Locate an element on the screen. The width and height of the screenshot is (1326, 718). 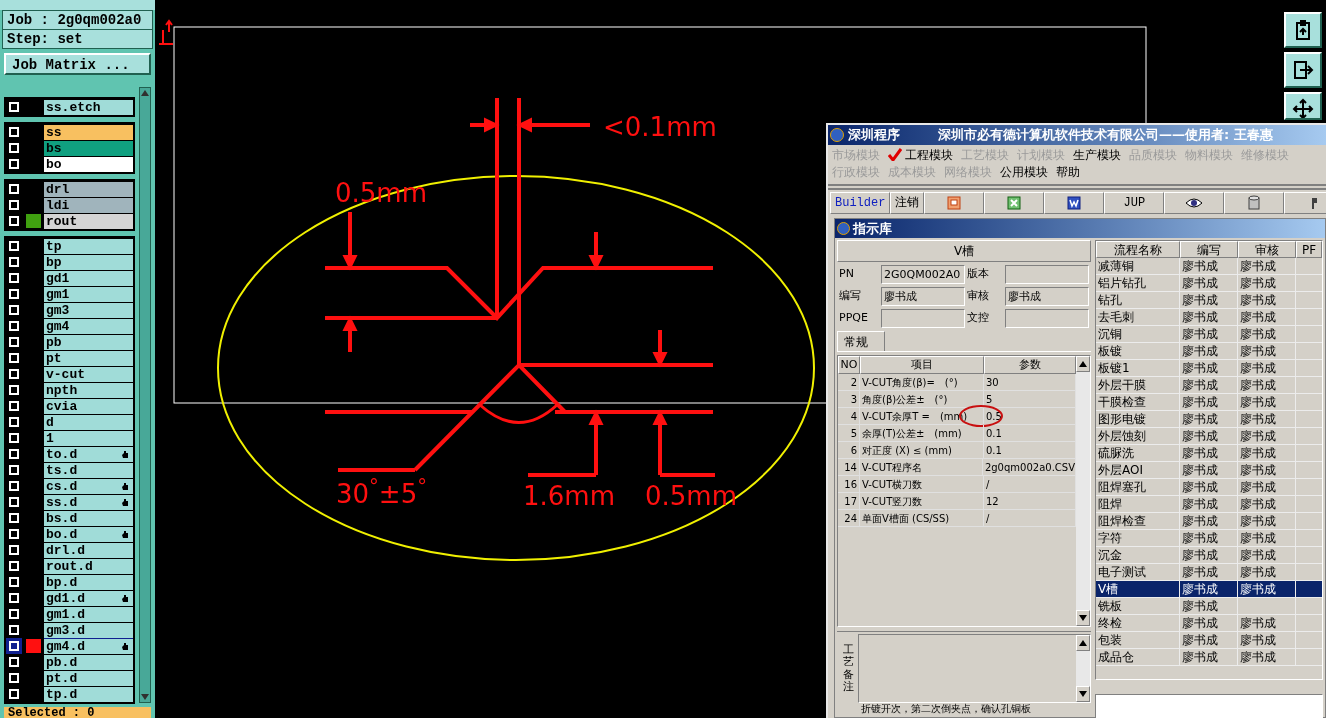
layer-row: gm3.d is located at coordinates (69, 630).